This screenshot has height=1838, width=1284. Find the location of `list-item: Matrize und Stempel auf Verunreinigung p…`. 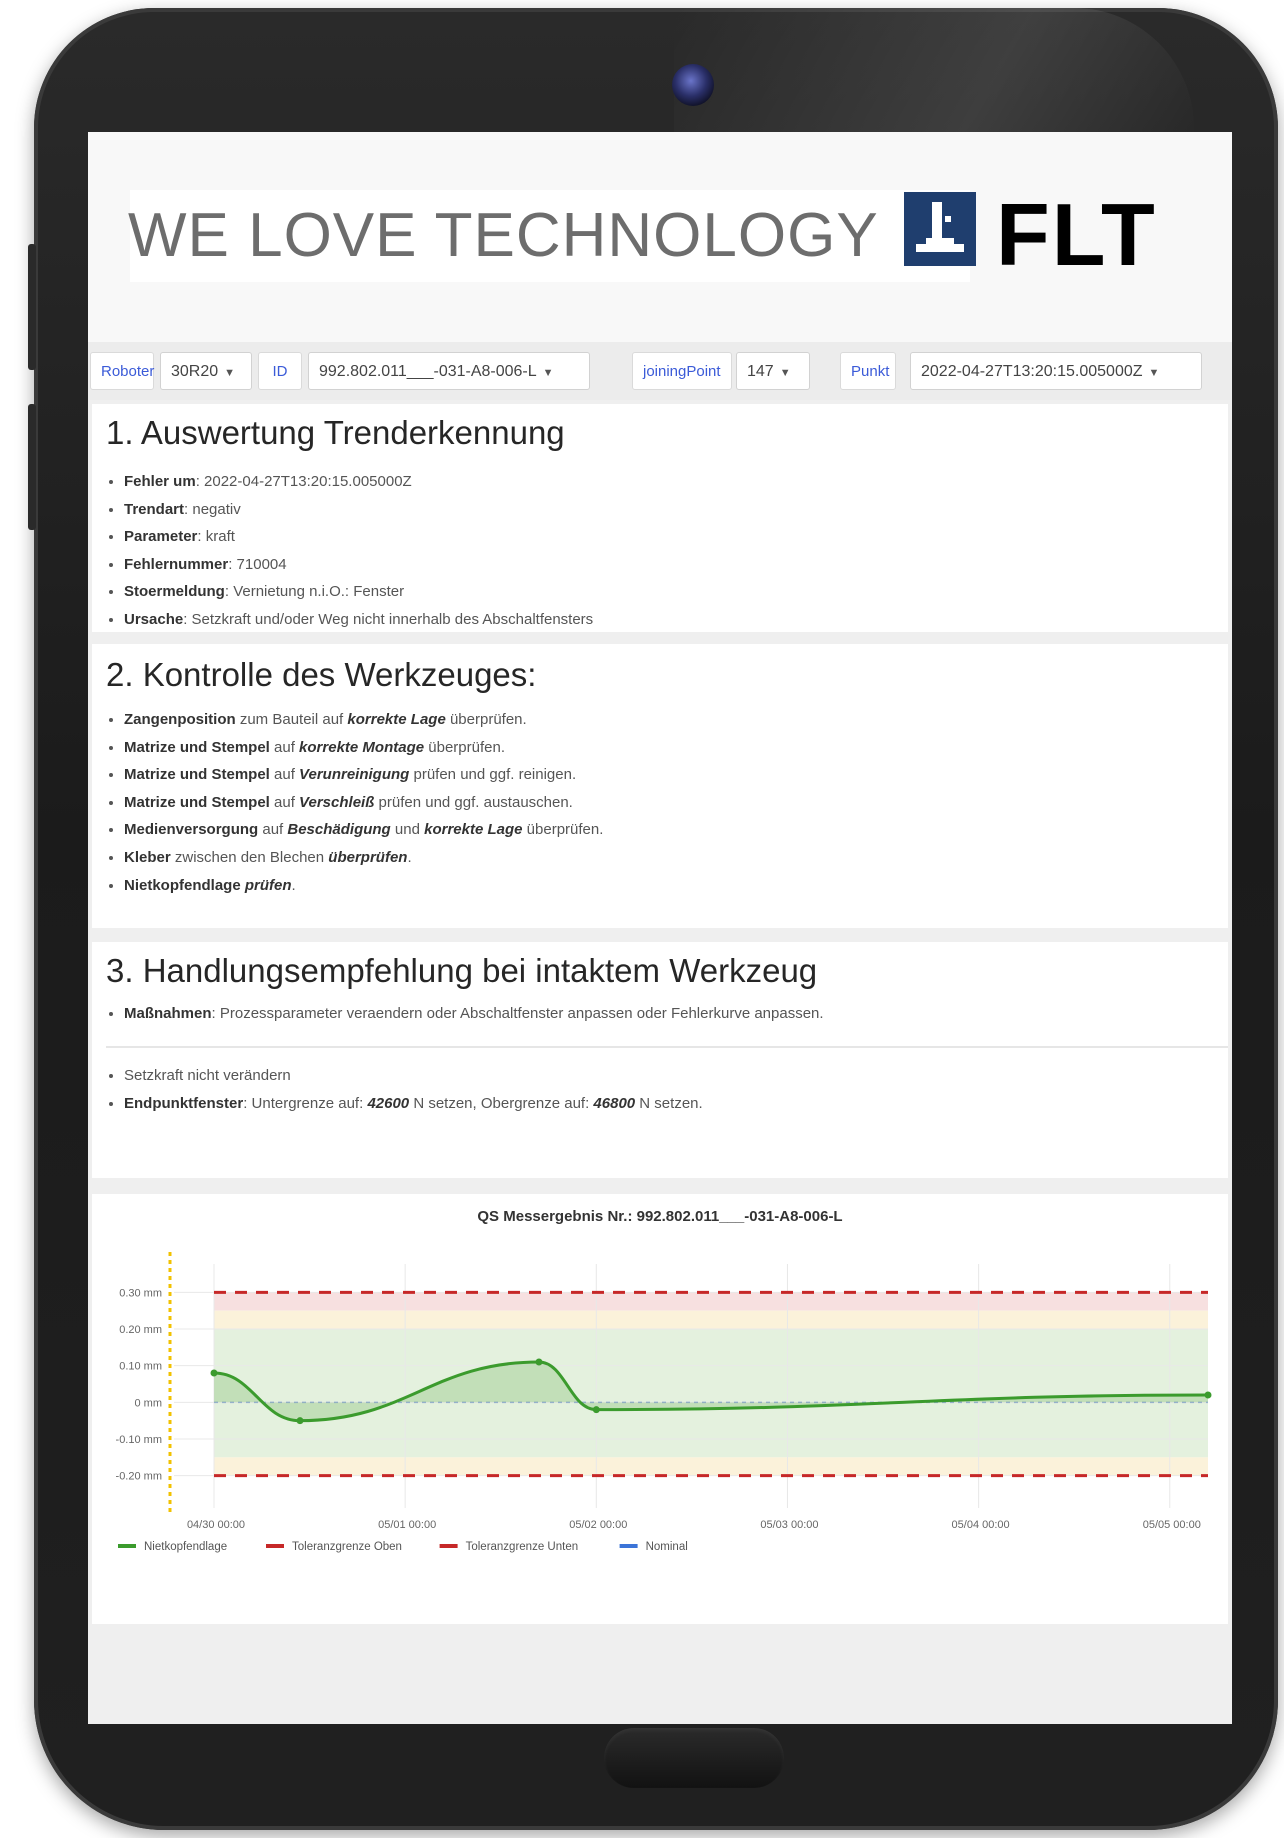

list-item: Matrize und Stempel auf Verunreinigung p… is located at coordinates (363, 775).